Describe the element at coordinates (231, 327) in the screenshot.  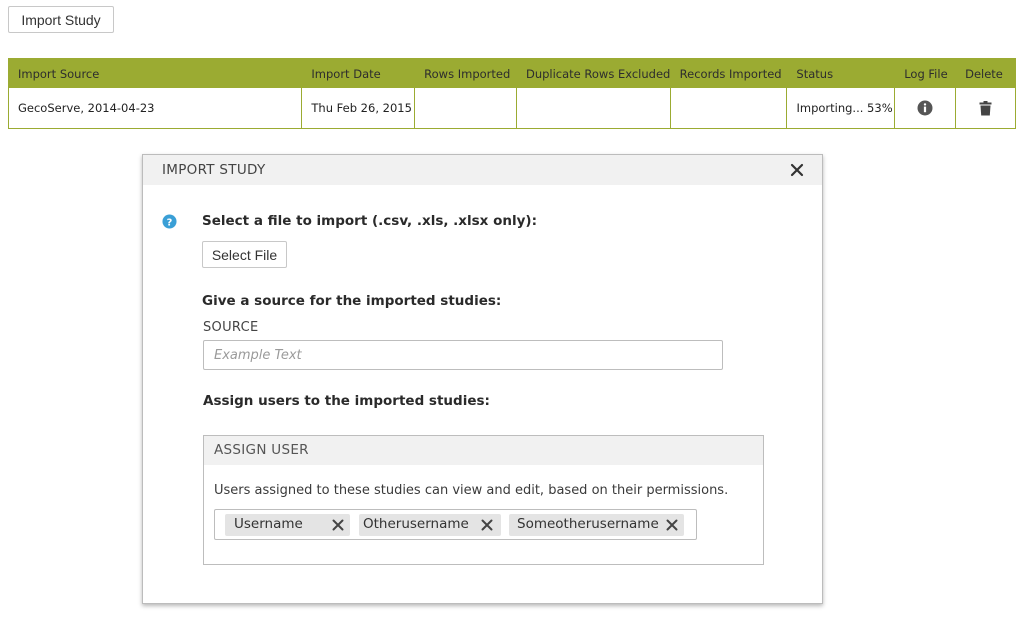
I see `source-label: SOURCE` at that location.